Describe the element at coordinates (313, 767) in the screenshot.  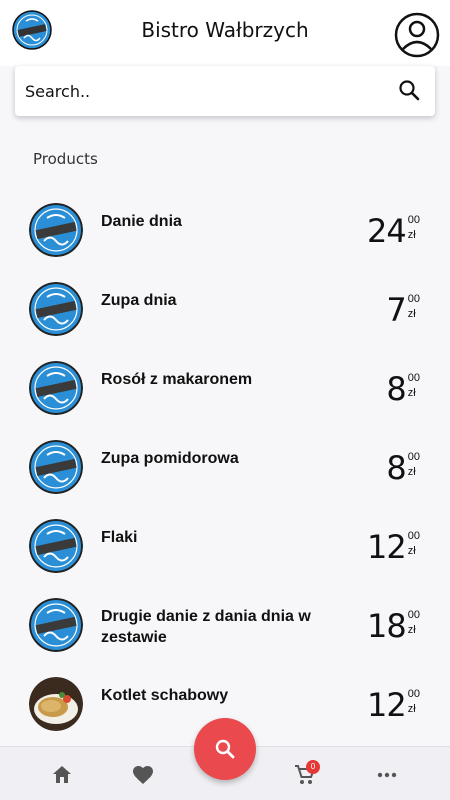
I see `cart-count-badge: 0` at that location.